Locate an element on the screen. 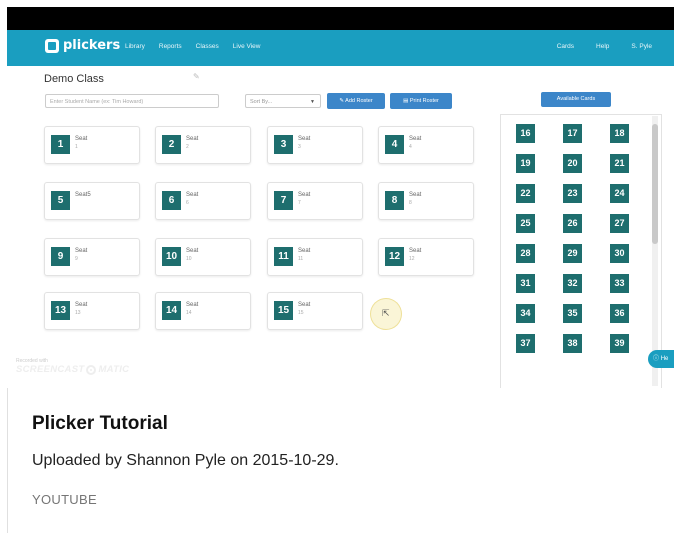 The height and width of the screenshot is (533, 674). seat-number: 5 is located at coordinates (60, 200).